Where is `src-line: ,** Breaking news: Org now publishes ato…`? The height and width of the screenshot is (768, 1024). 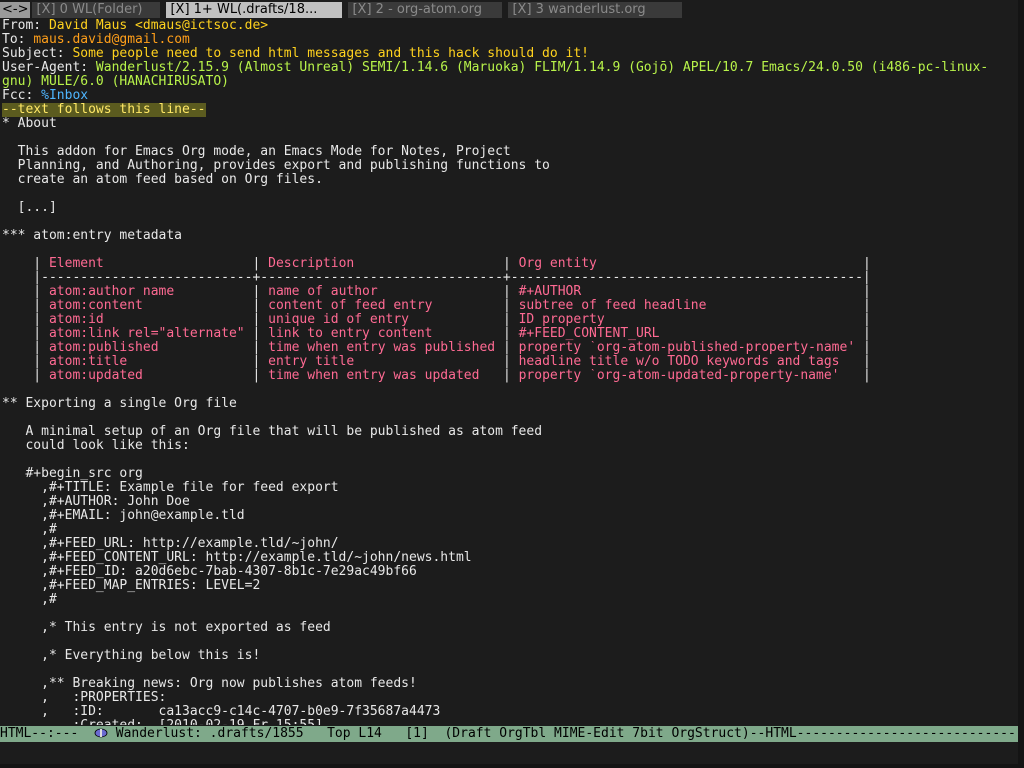 src-line: ,** Breaking news: Org now publishes ato… is located at coordinates (209, 684).